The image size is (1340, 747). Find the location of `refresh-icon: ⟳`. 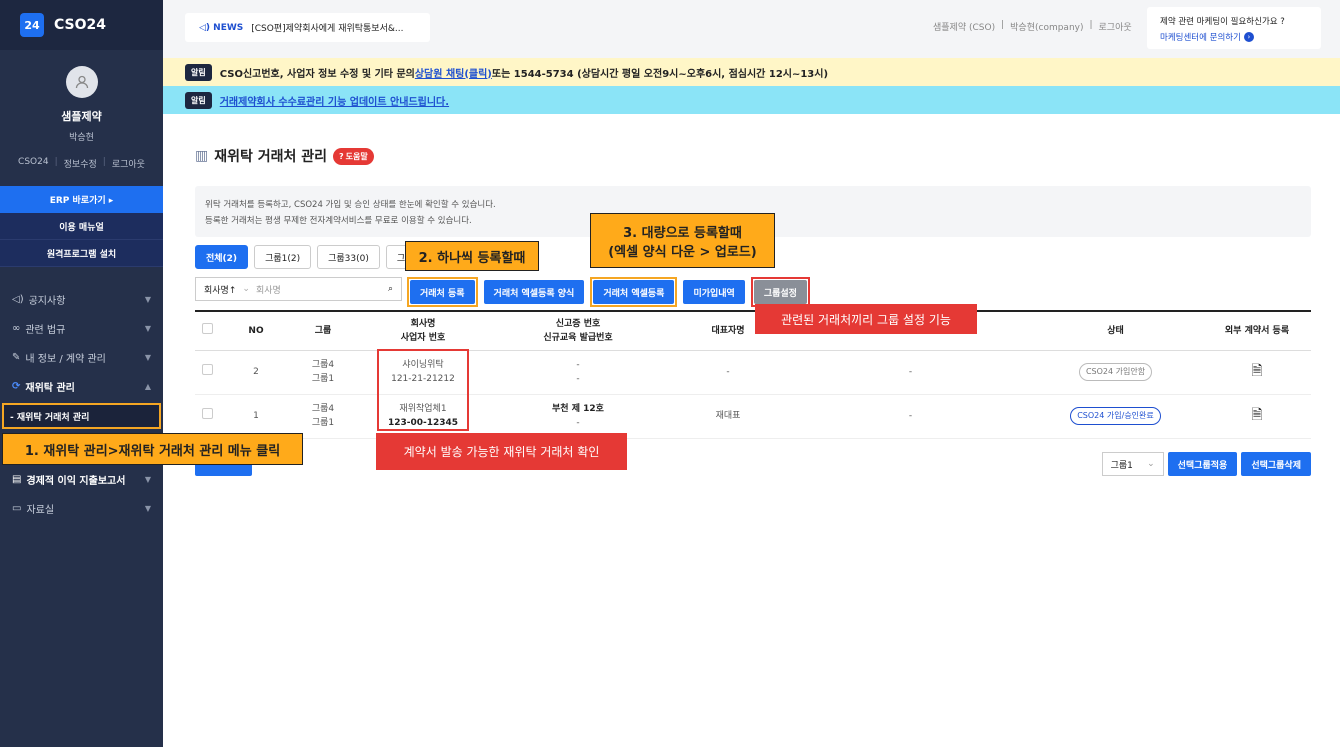

refresh-icon: ⟳ is located at coordinates (16, 386).